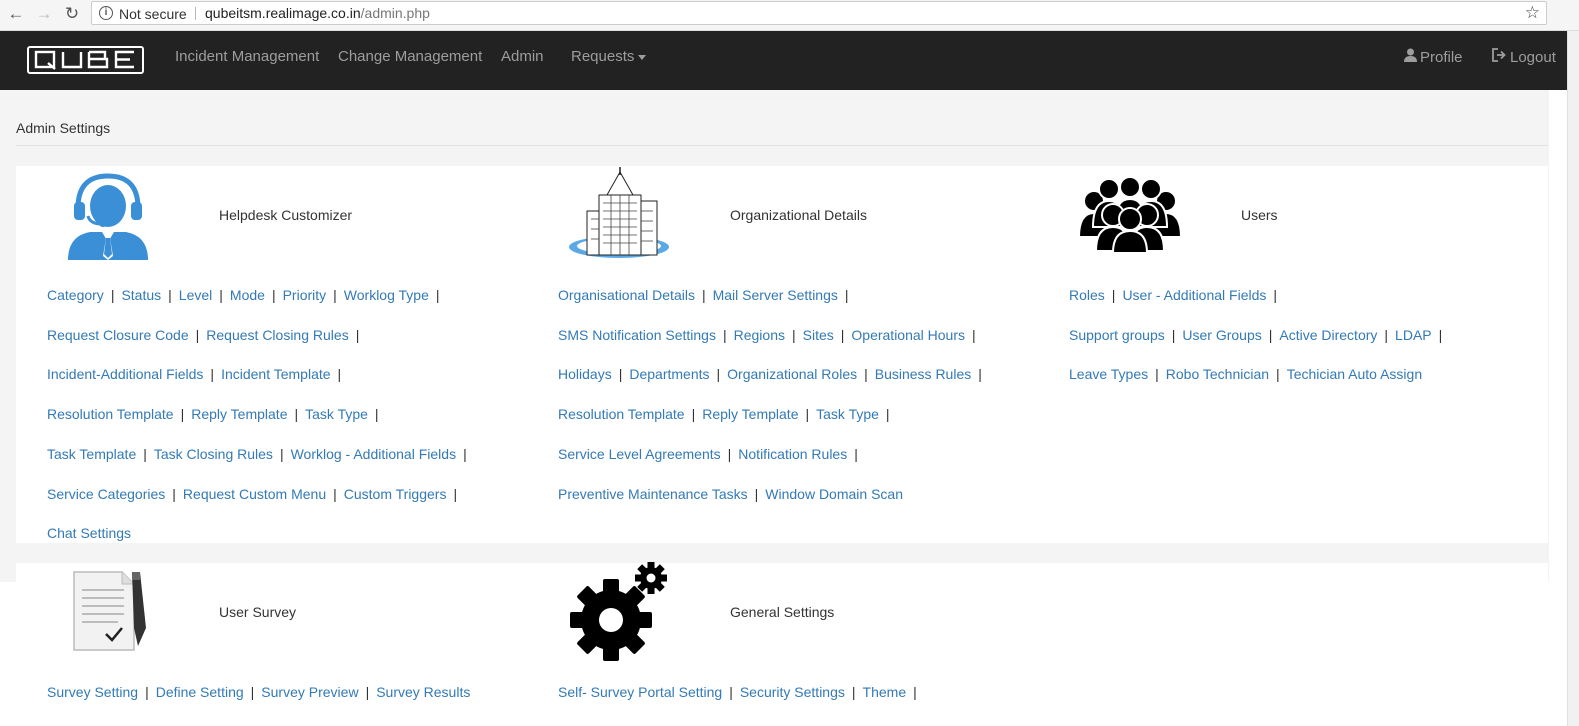 The height and width of the screenshot is (726, 1579). What do you see at coordinates (386, 295) in the screenshot?
I see `settings-link-worklog-type: Worklog Type` at bounding box center [386, 295].